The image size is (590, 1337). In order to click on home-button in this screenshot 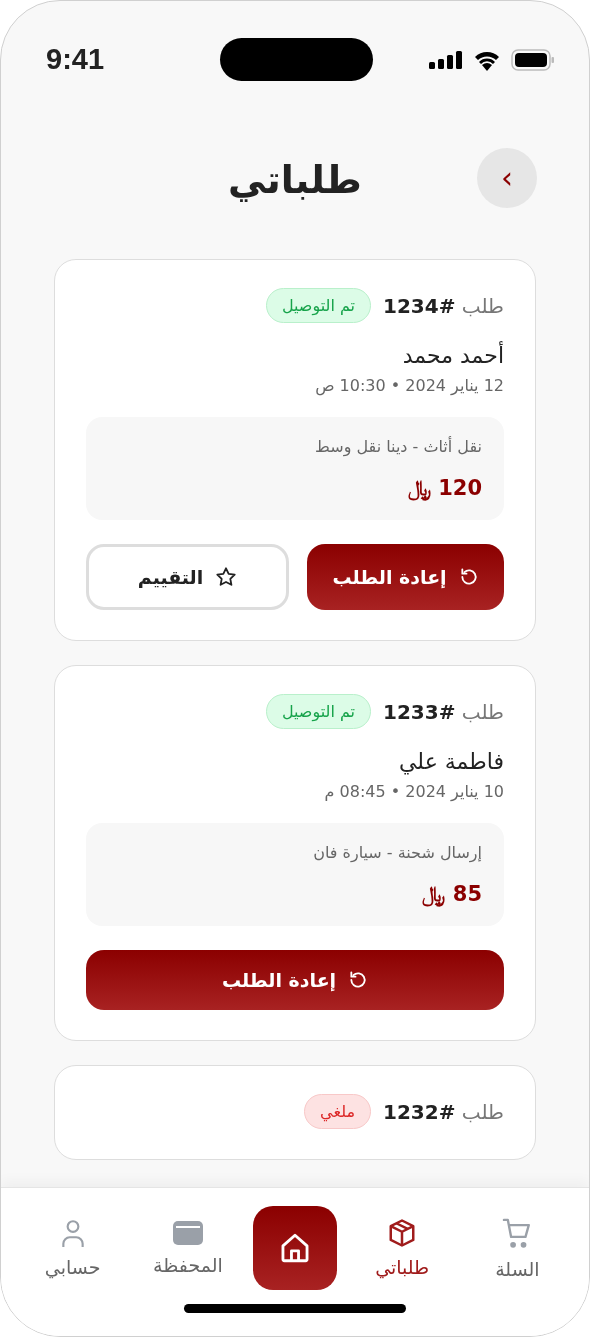, I will do `click(295, 1248)`.